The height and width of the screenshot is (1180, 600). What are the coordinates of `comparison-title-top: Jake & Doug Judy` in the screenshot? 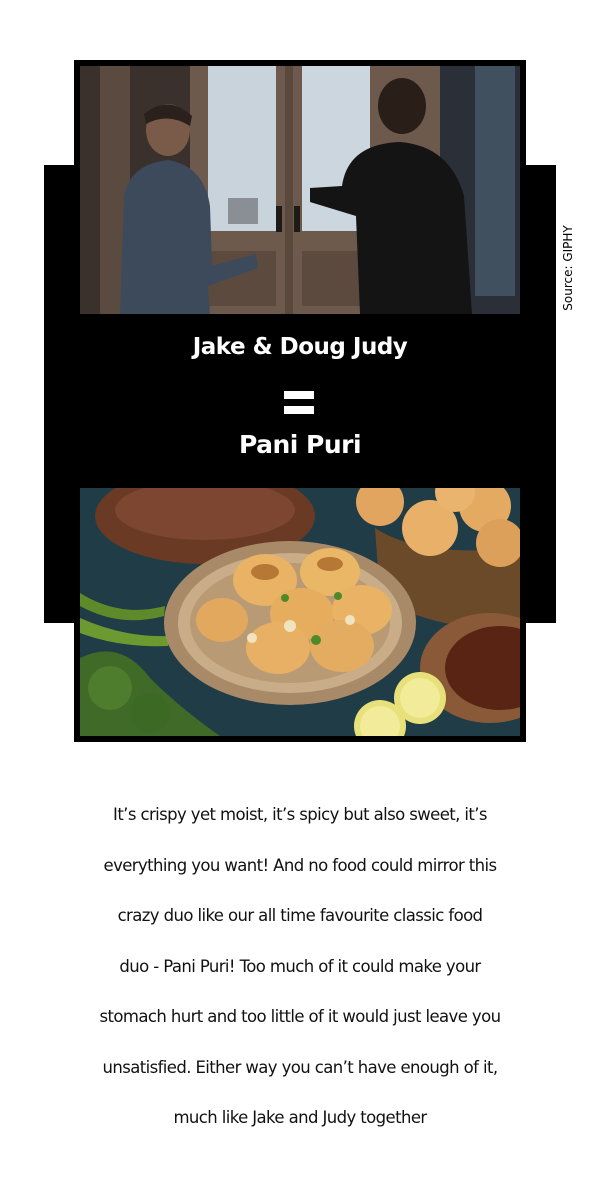 It's located at (300, 347).